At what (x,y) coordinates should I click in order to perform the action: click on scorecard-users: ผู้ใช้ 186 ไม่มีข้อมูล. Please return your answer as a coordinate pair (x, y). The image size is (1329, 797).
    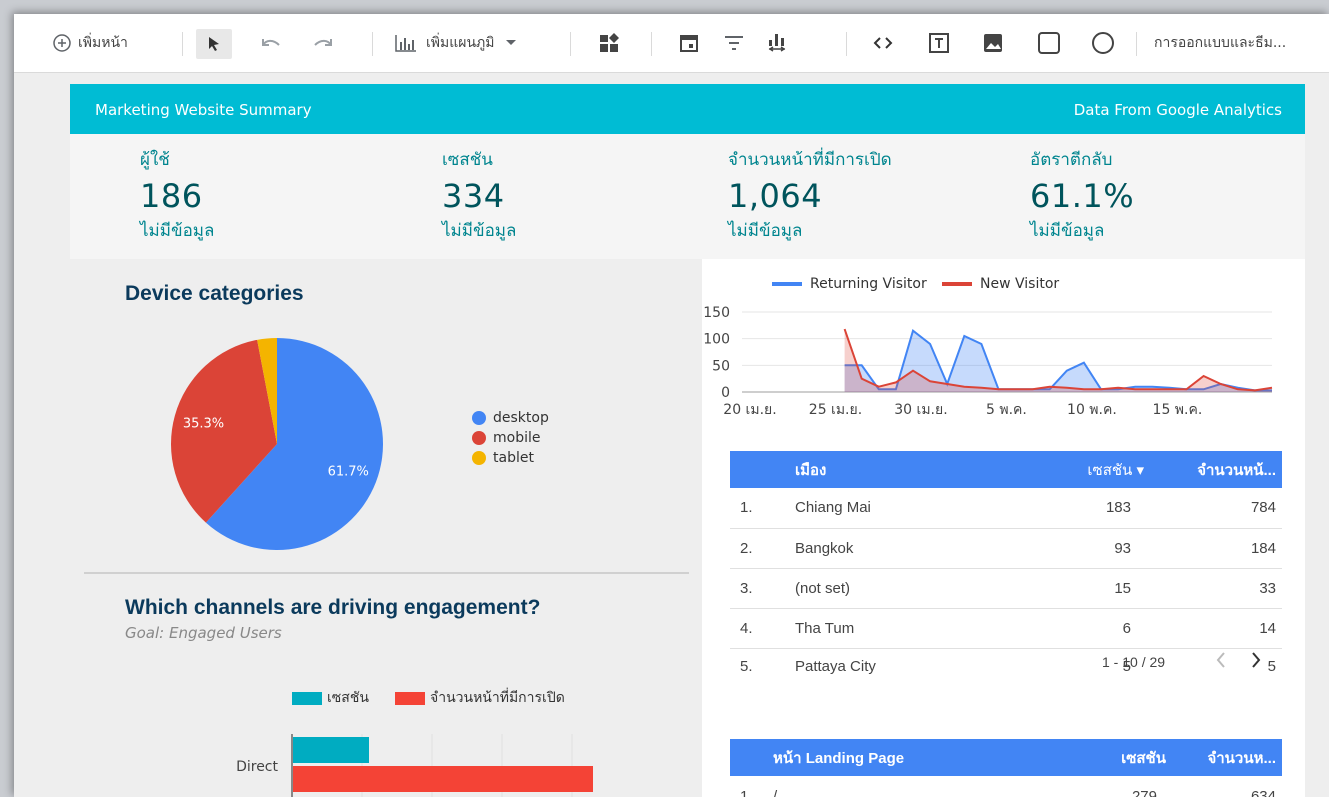
    Looking at the image, I should click on (177, 195).